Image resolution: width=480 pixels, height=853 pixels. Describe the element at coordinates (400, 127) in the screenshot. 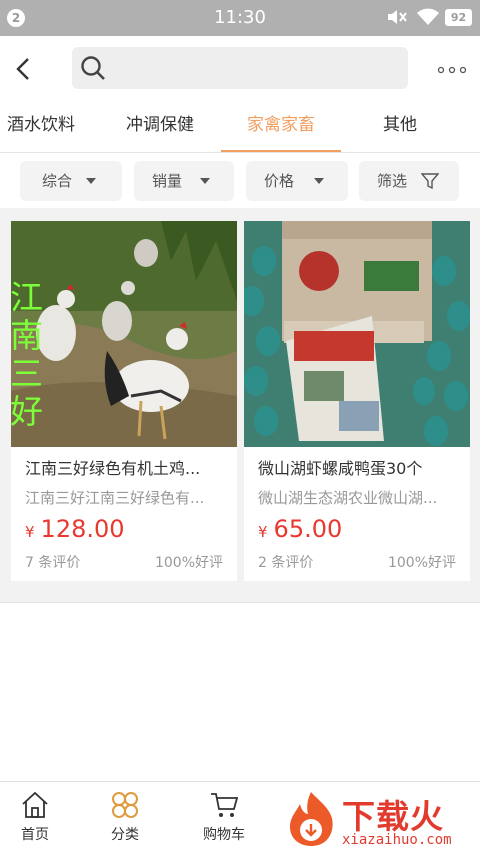

I see `tab-other: 其他` at that location.